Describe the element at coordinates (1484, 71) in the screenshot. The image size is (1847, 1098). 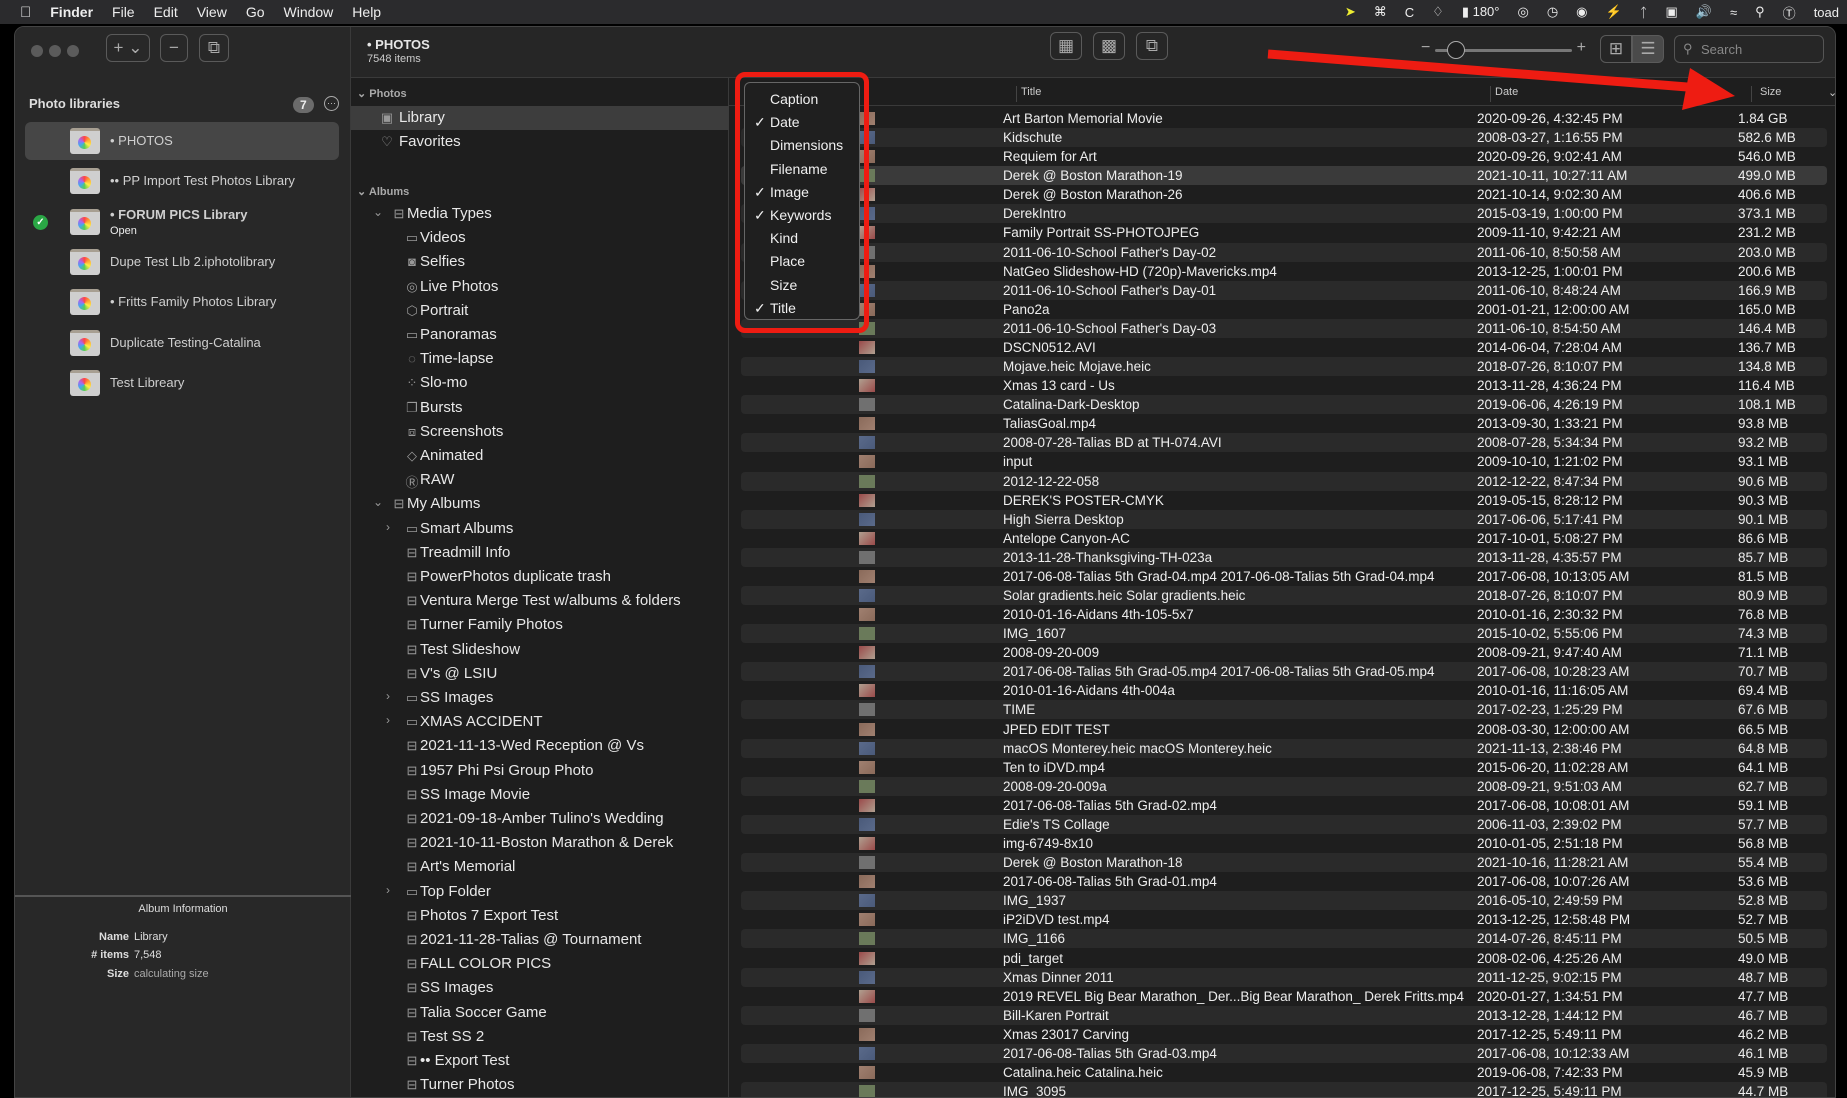
I see `arrow-shaft` at that location.